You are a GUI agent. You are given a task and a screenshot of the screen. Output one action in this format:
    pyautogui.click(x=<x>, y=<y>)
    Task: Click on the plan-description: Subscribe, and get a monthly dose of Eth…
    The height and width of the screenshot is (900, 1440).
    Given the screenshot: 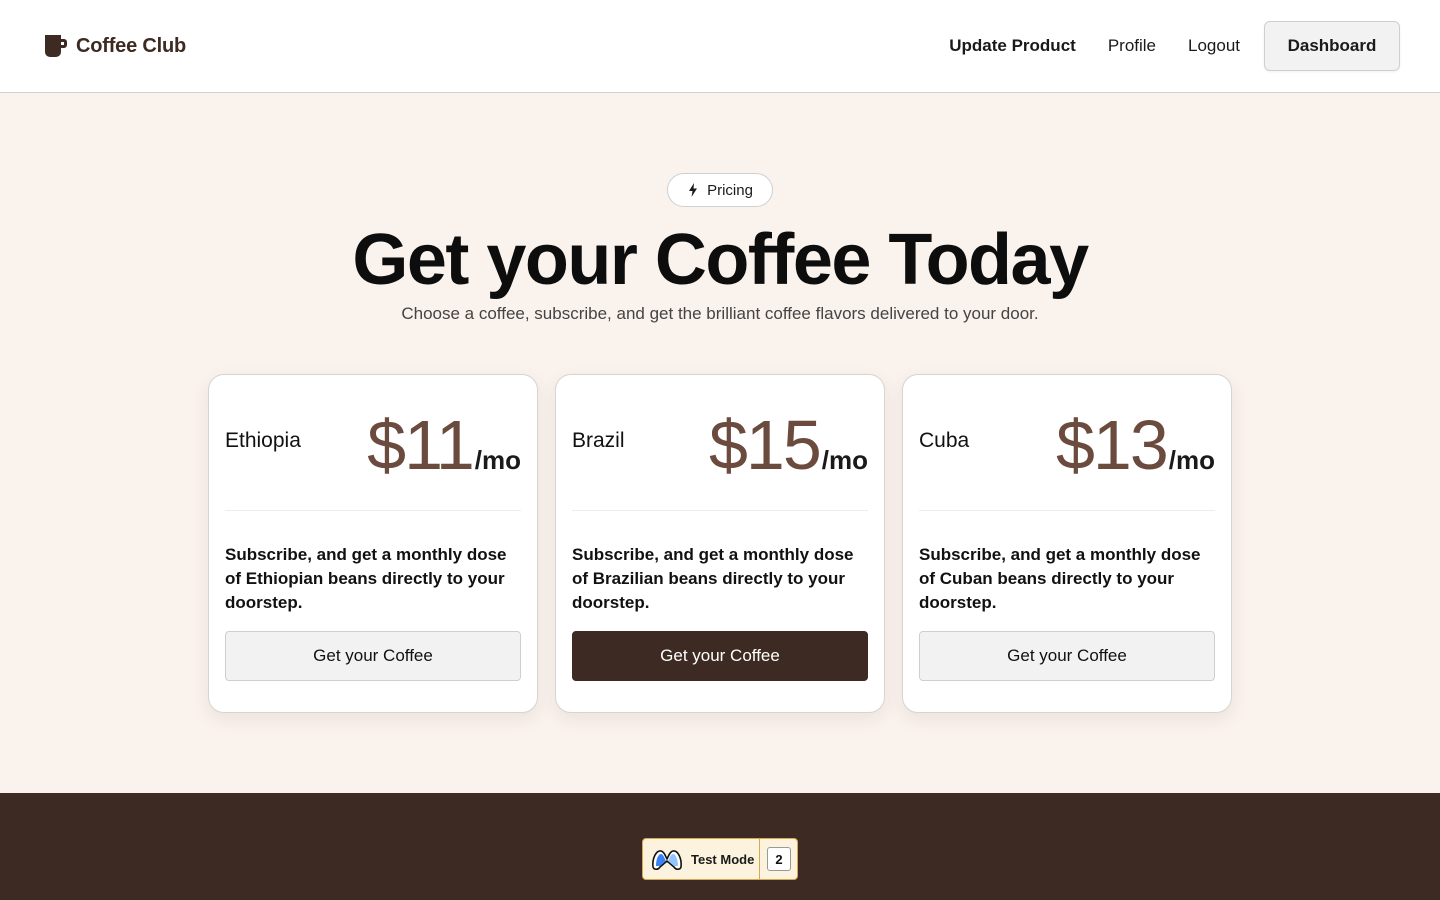 What is the action you would take?
    pyautogui.click(x=366, y=578)
    